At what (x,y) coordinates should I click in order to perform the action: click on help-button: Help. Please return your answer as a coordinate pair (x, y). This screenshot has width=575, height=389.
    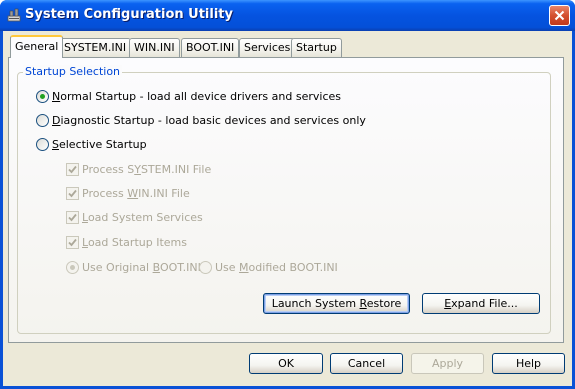
    Looking at the image, I should click on (528, 363).